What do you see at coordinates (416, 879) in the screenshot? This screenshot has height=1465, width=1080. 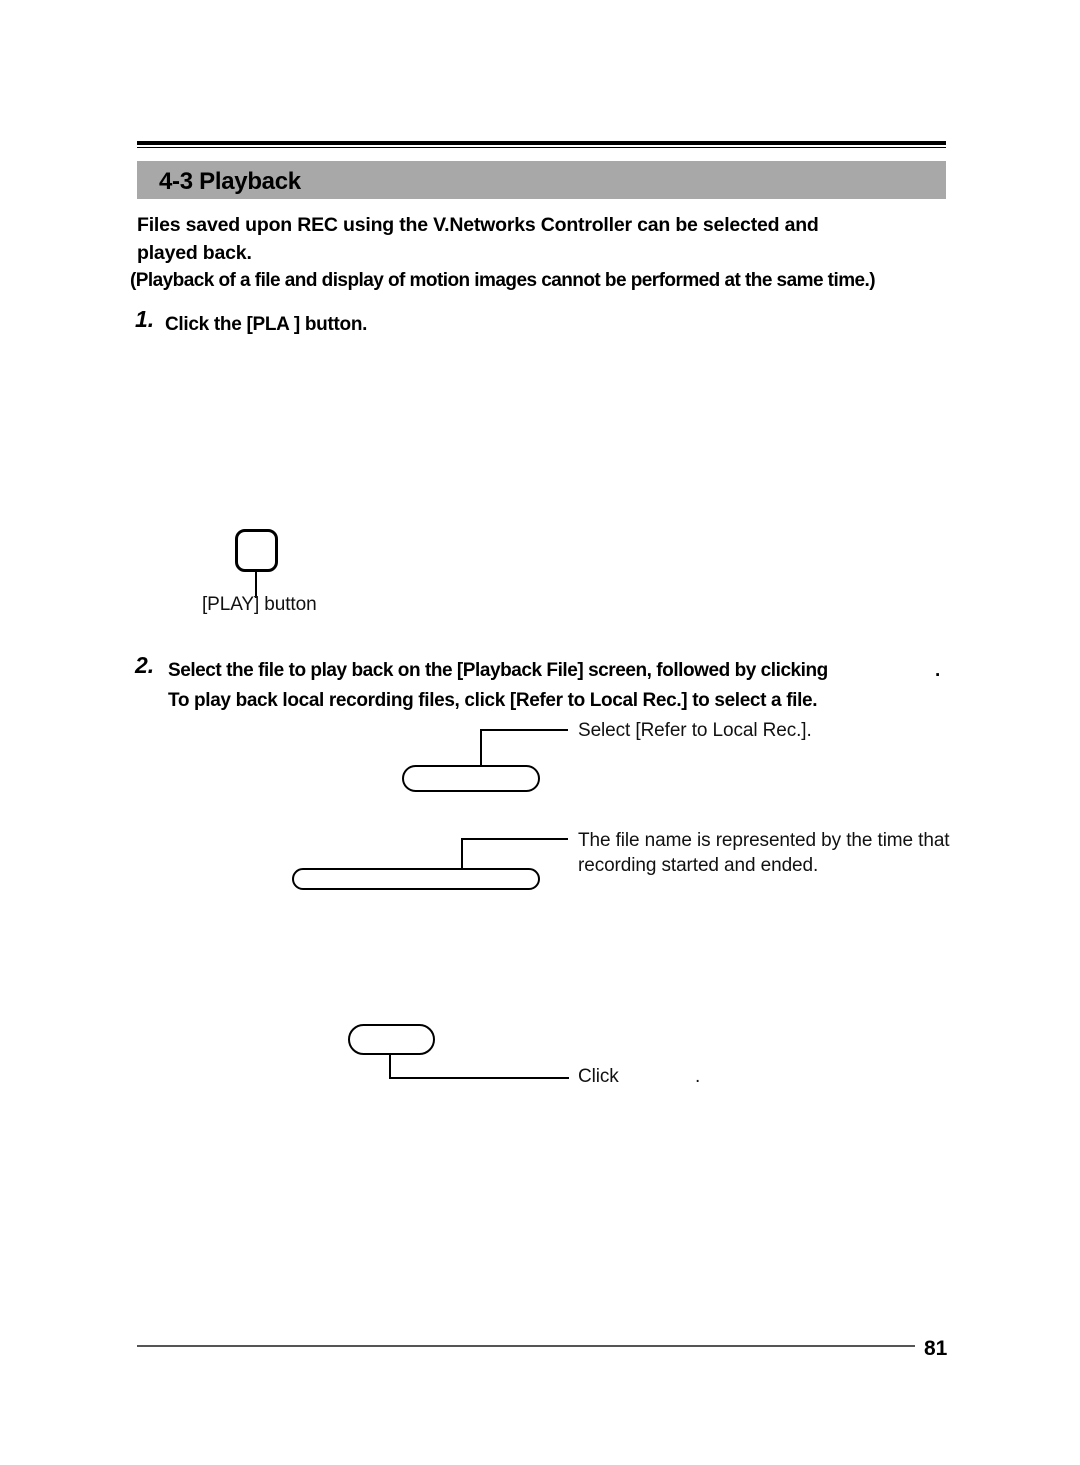 I see `file-name-shape` at bounding box center [416, 879].